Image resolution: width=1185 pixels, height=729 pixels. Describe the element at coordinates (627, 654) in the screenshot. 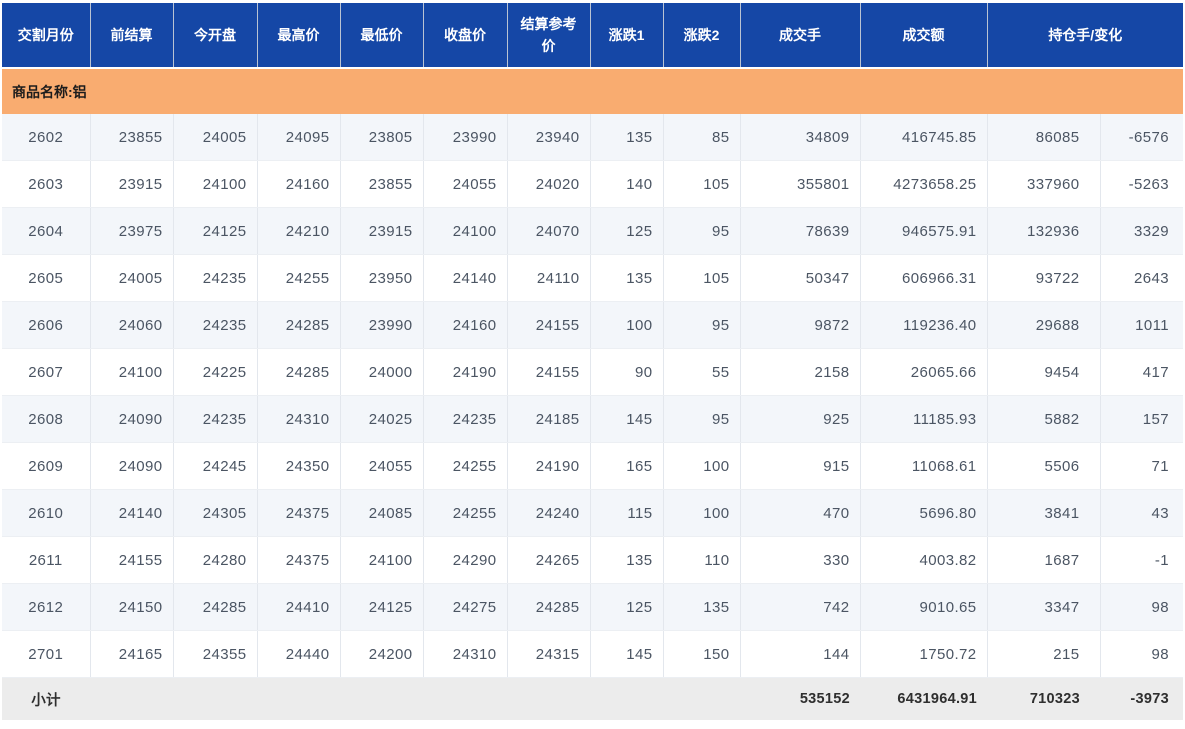

I see `cell-change1: 145` at that location.